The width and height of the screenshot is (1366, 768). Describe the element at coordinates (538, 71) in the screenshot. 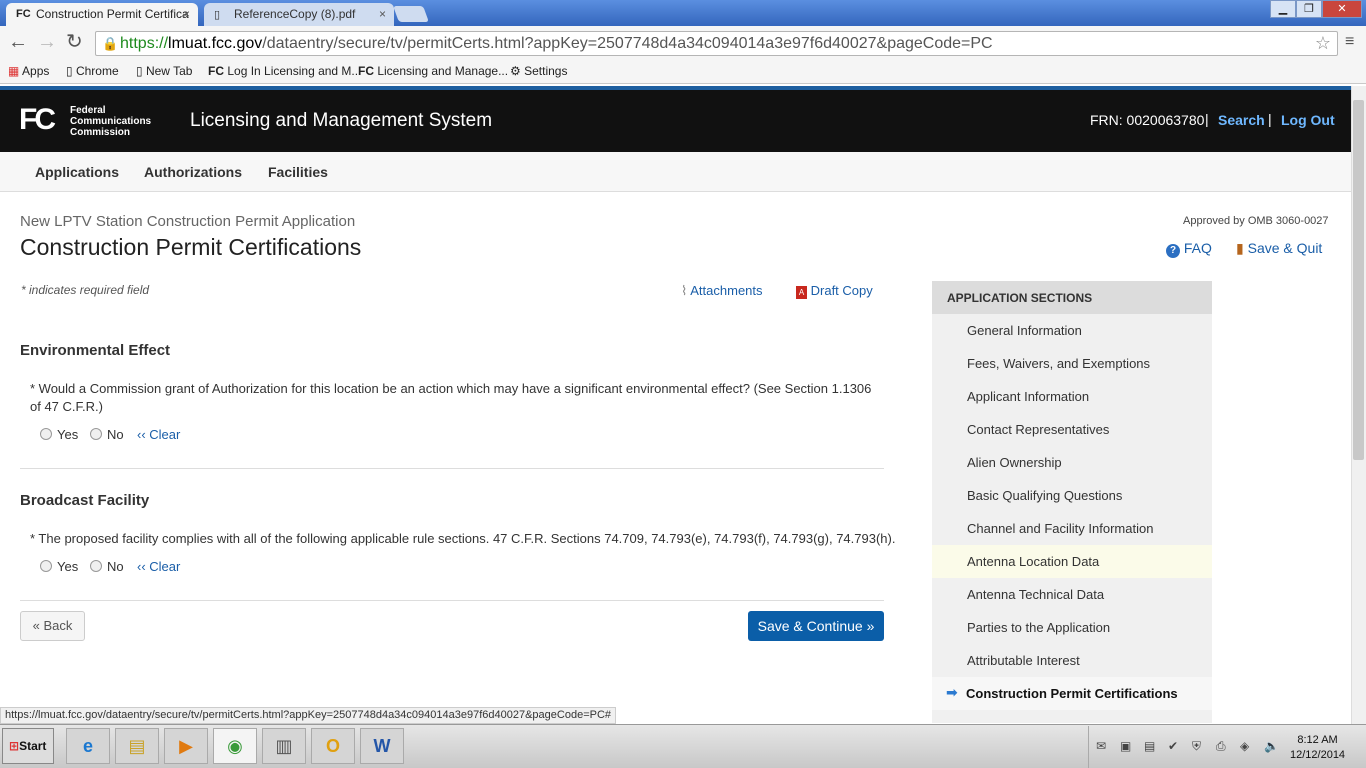

I see `bookmark-settings: ⚙ Settings` at that location.